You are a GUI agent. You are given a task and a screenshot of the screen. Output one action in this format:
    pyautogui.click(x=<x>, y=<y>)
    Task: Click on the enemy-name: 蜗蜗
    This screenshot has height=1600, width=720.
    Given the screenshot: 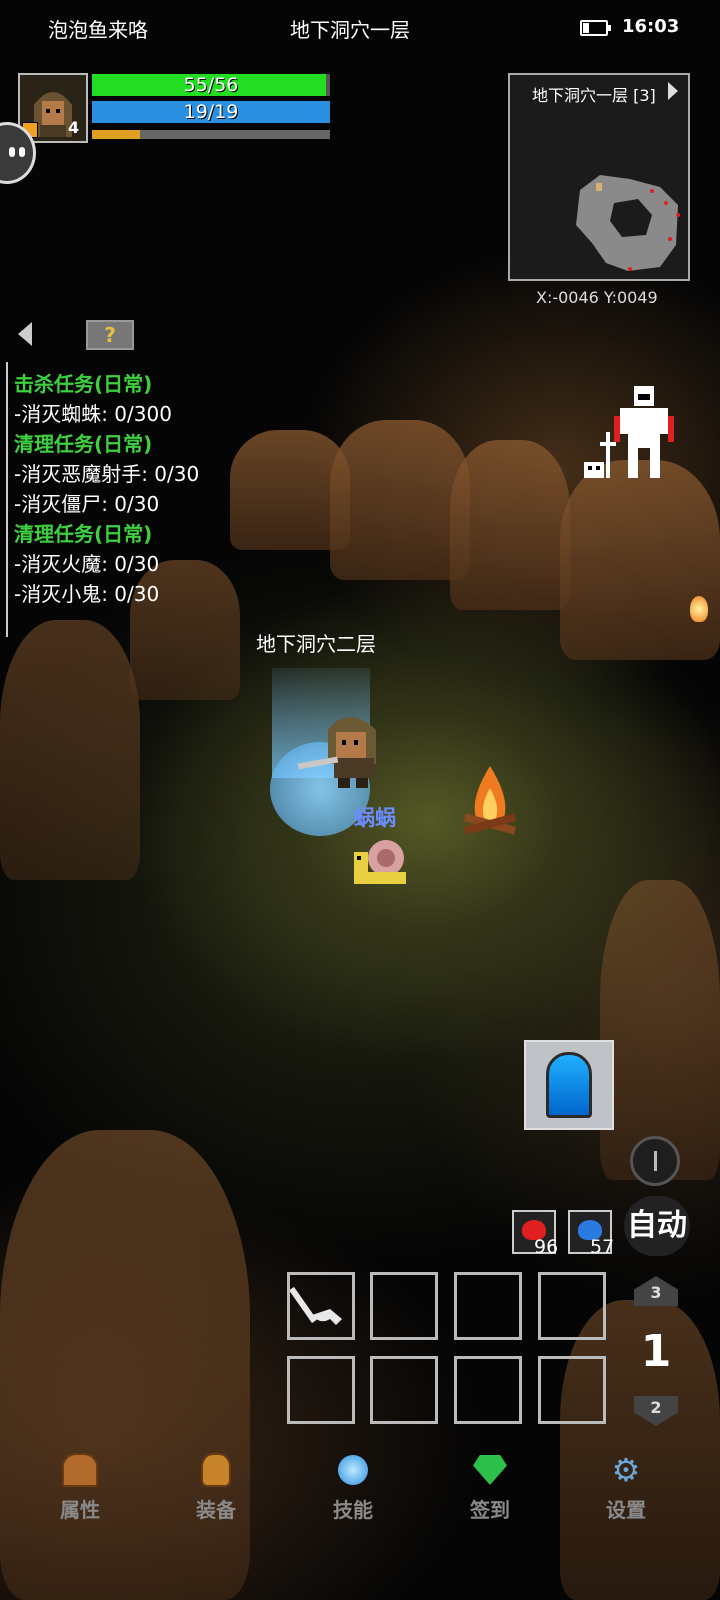 What is the action you would take?
    pyautogui.click(x=375, y=818)
    